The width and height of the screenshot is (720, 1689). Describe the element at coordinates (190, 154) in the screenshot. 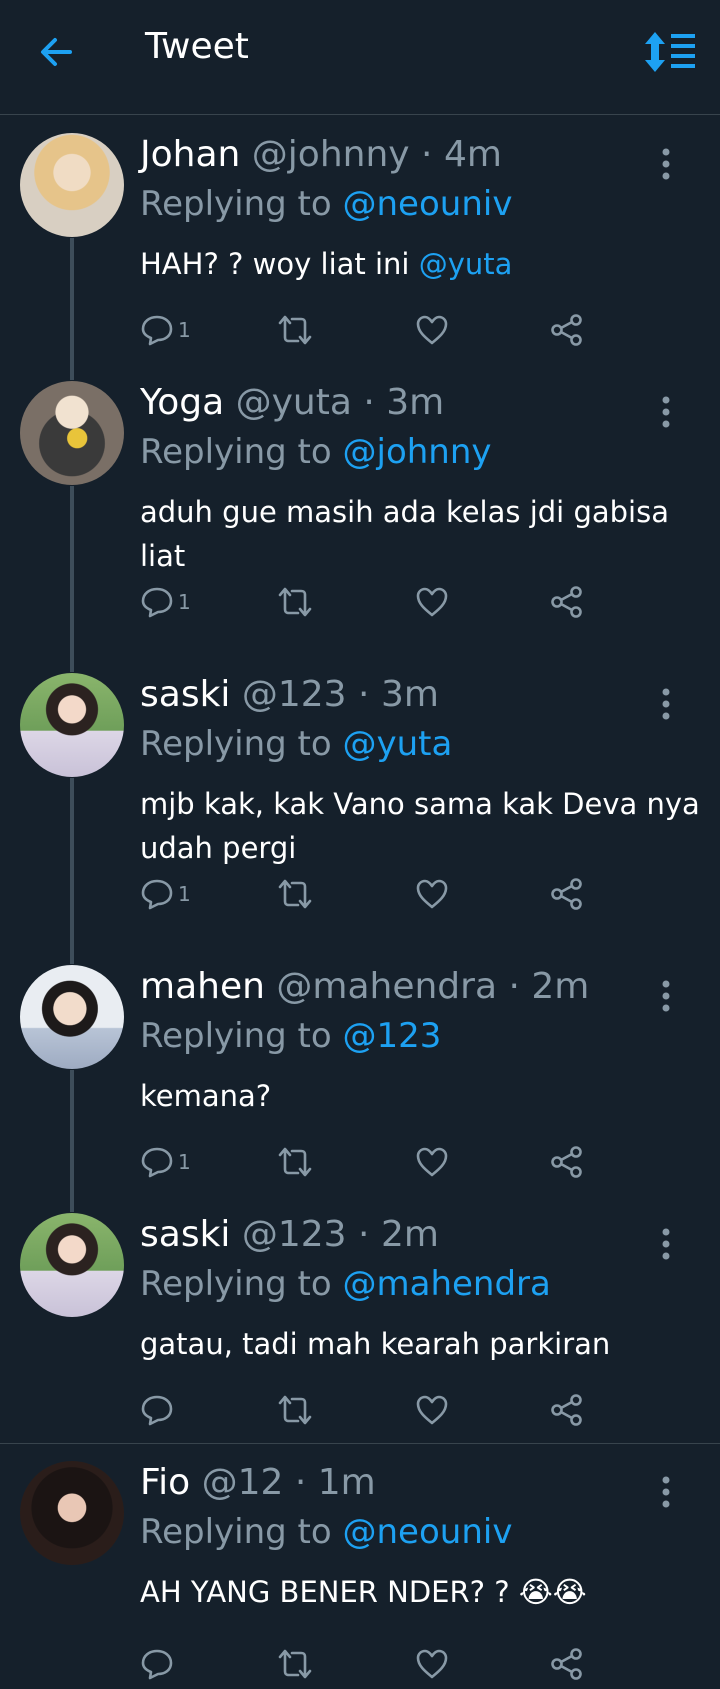

I see `display-name: Johan` at that location.